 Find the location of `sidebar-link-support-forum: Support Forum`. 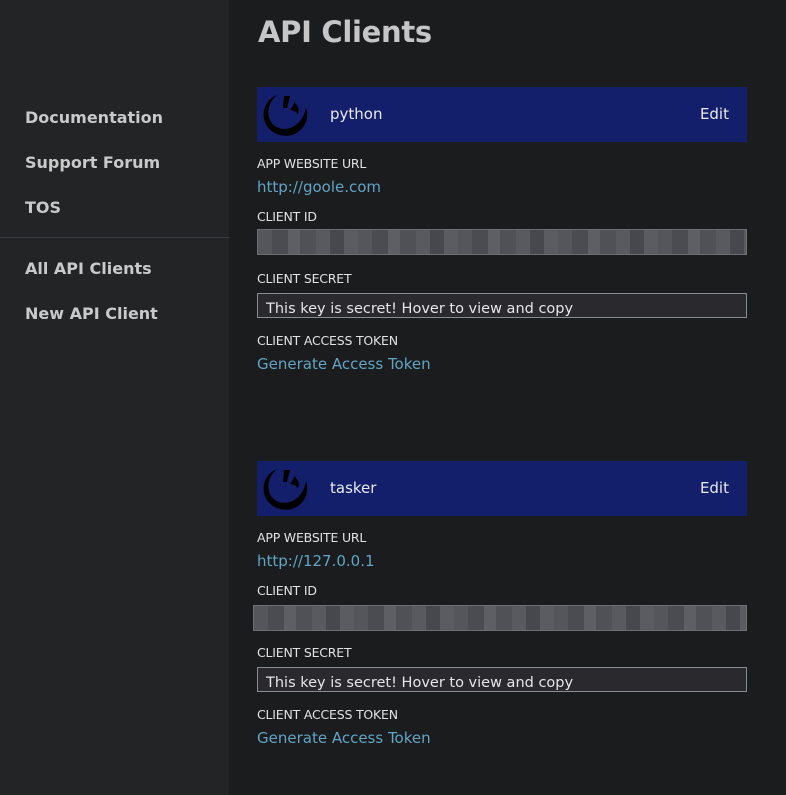

sidebar-link-support-forum: Support Forum is located at coordinates (92, 162).